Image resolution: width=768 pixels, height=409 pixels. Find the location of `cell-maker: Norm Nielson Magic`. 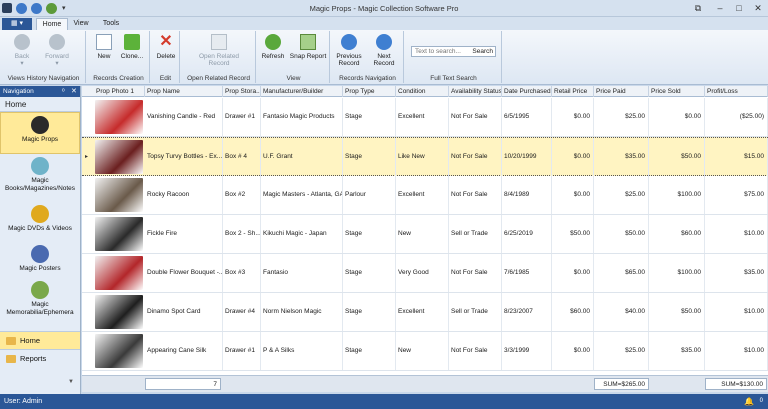

cell-maker: Norm Nielson Magic is located at coordinates (302, 312).